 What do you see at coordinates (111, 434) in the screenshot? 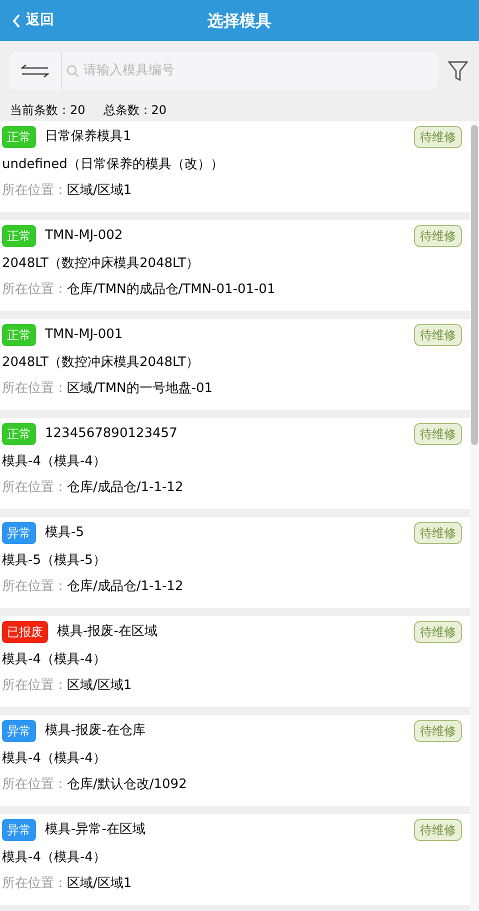
I see `mold-name: 1234567890123457` at bounding box center [111, 434].